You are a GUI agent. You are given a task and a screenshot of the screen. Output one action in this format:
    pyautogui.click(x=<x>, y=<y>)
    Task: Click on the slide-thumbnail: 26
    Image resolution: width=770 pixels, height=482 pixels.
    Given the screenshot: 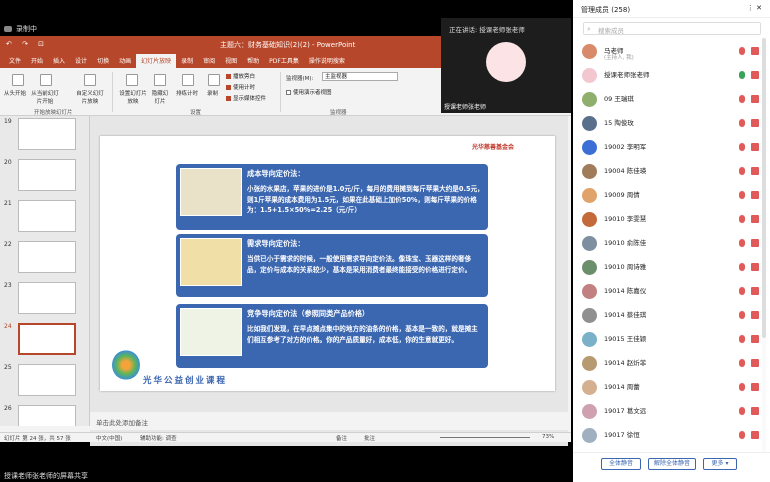 What is the action you would take?
    pyautogui.click(x=46, y=415)
    